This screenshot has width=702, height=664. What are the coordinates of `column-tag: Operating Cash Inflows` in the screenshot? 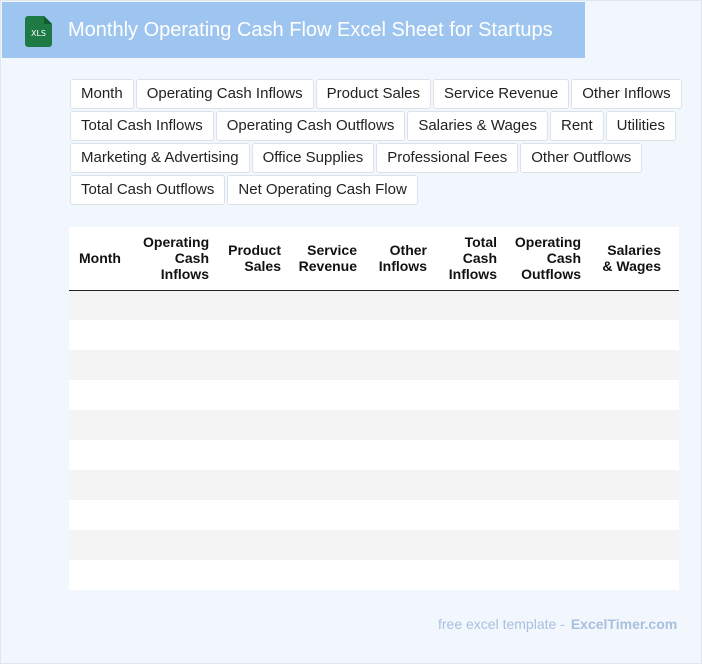 It's located at (224, 94).